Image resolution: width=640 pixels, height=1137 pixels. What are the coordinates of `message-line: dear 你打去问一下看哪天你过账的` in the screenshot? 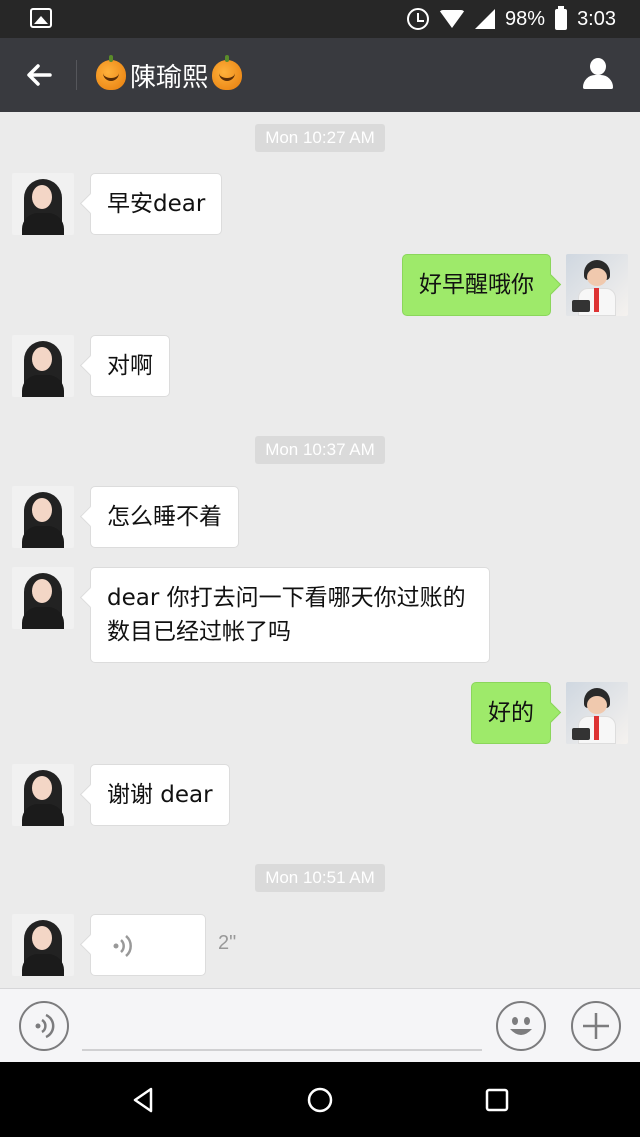 It's located at (286, 598).